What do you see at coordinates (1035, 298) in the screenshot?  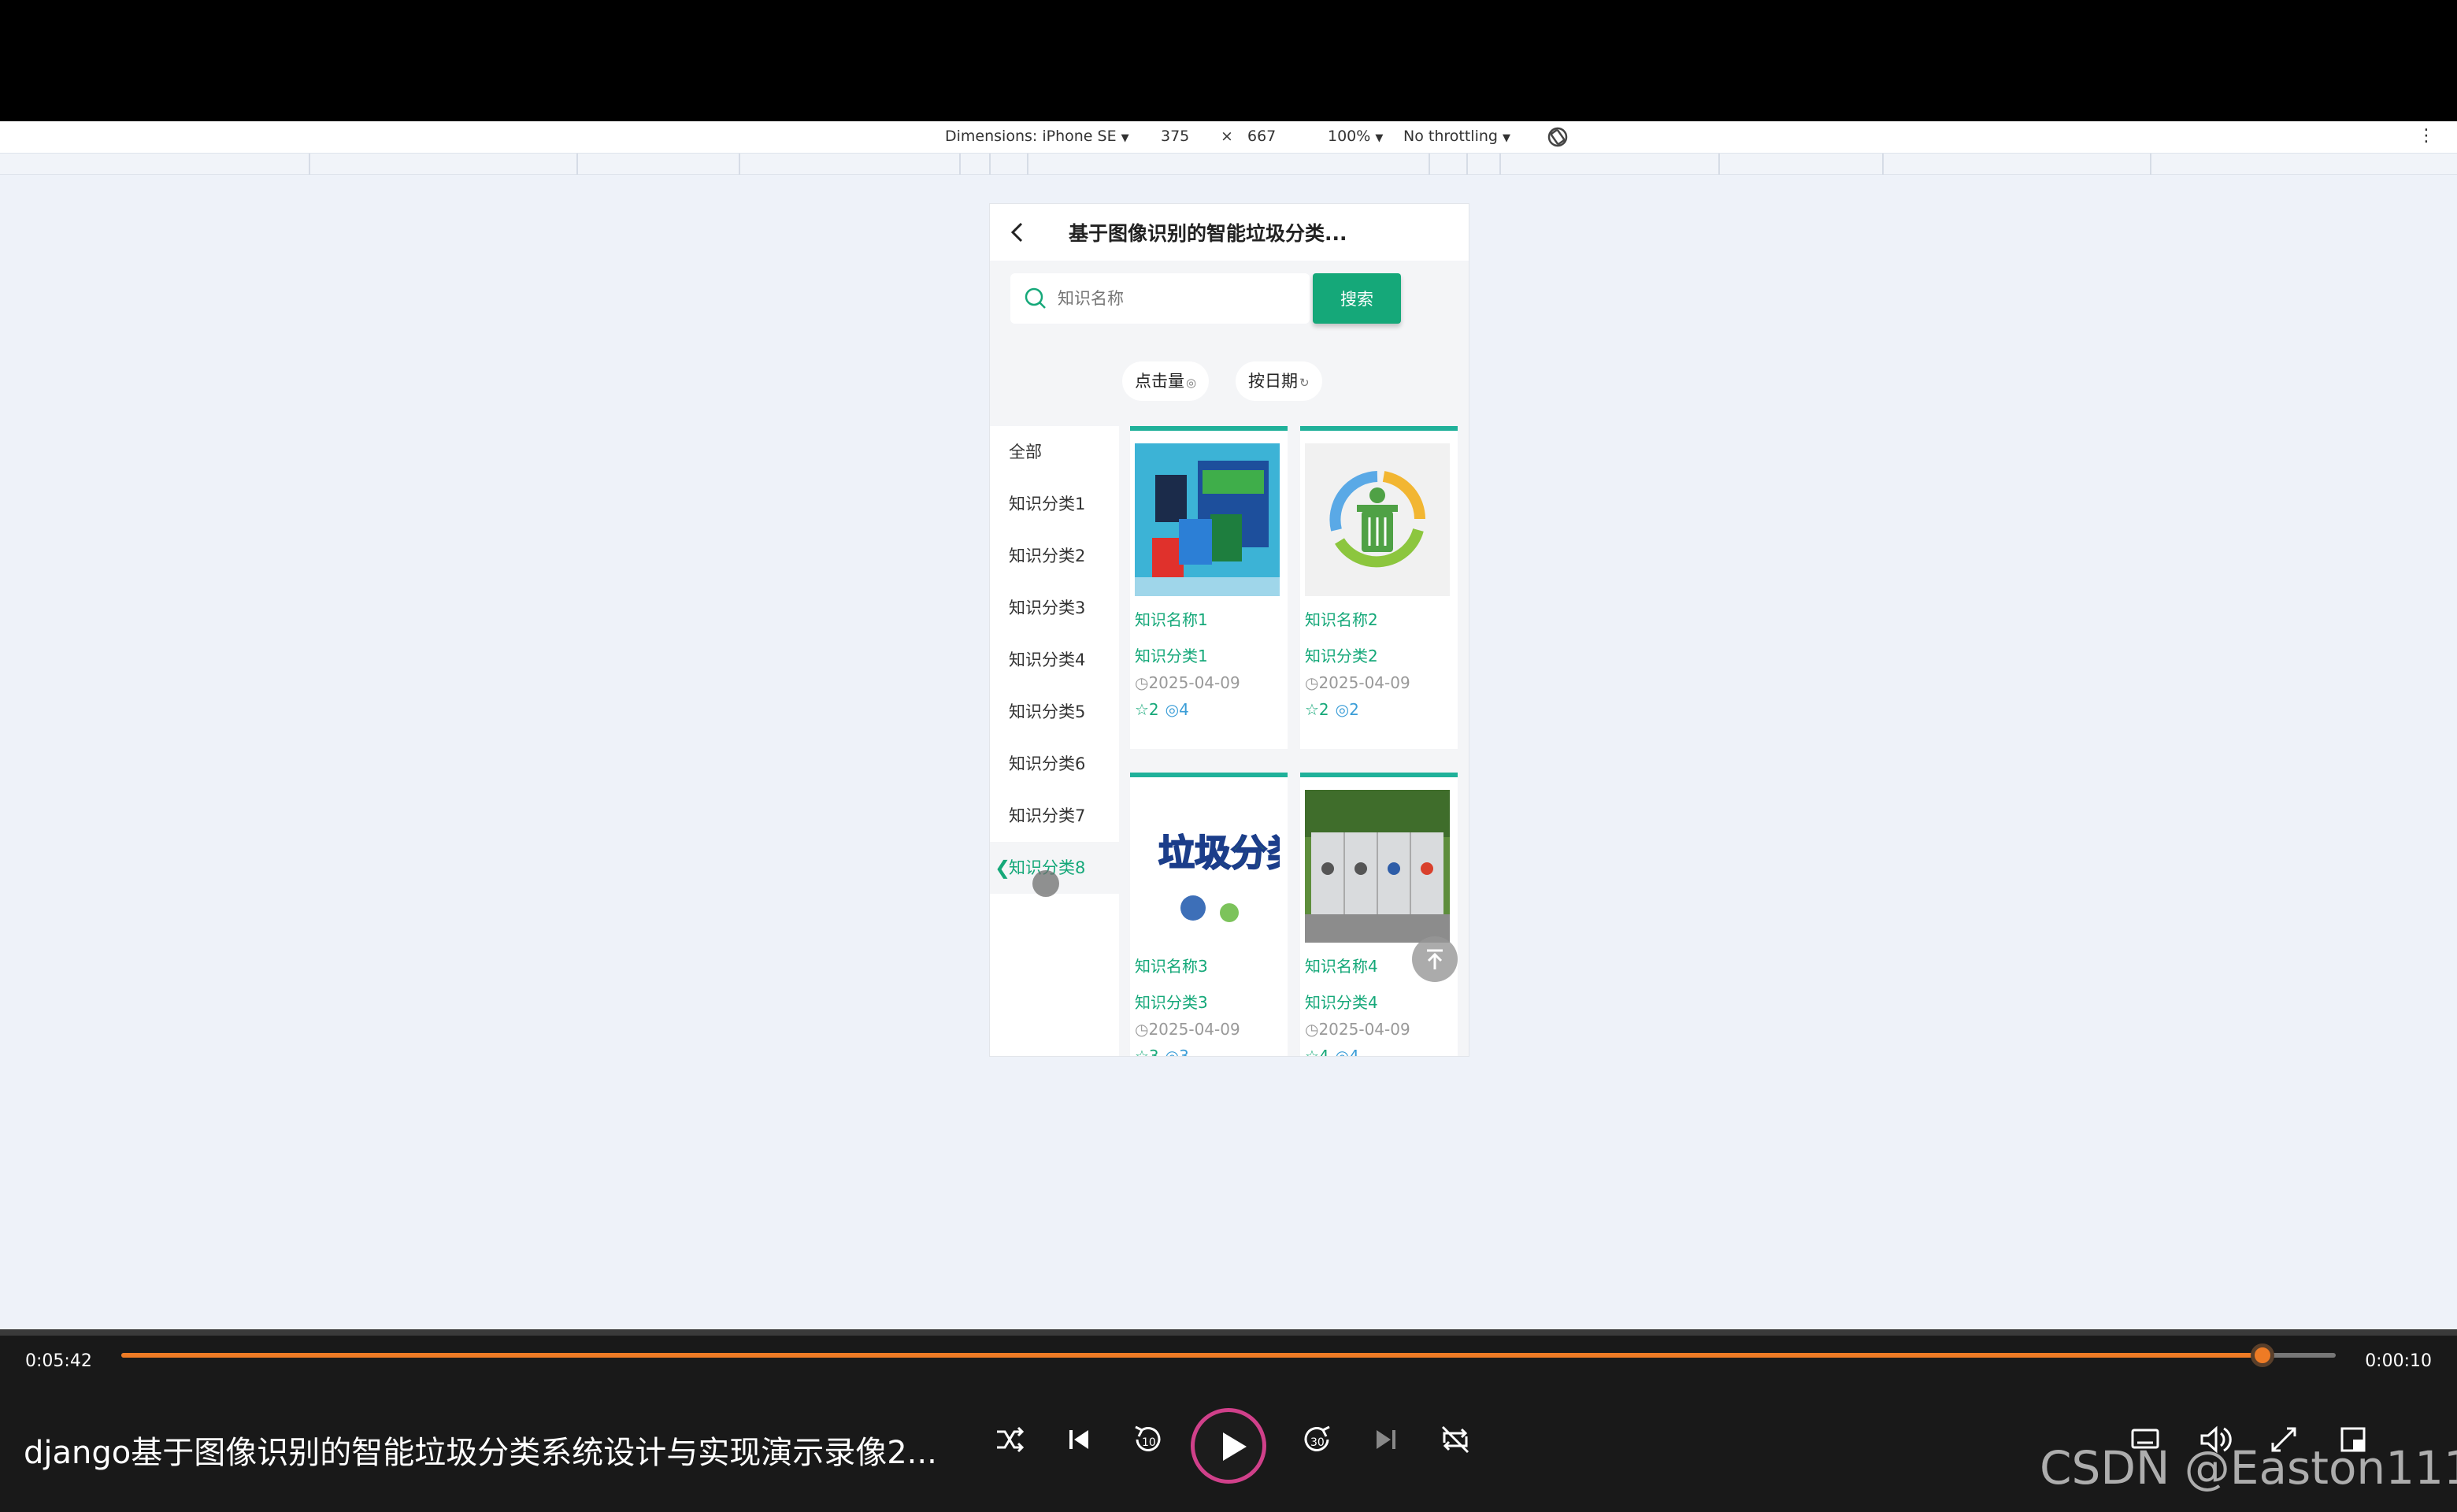 I see `search-icon` at bounding box center [1035, 298].